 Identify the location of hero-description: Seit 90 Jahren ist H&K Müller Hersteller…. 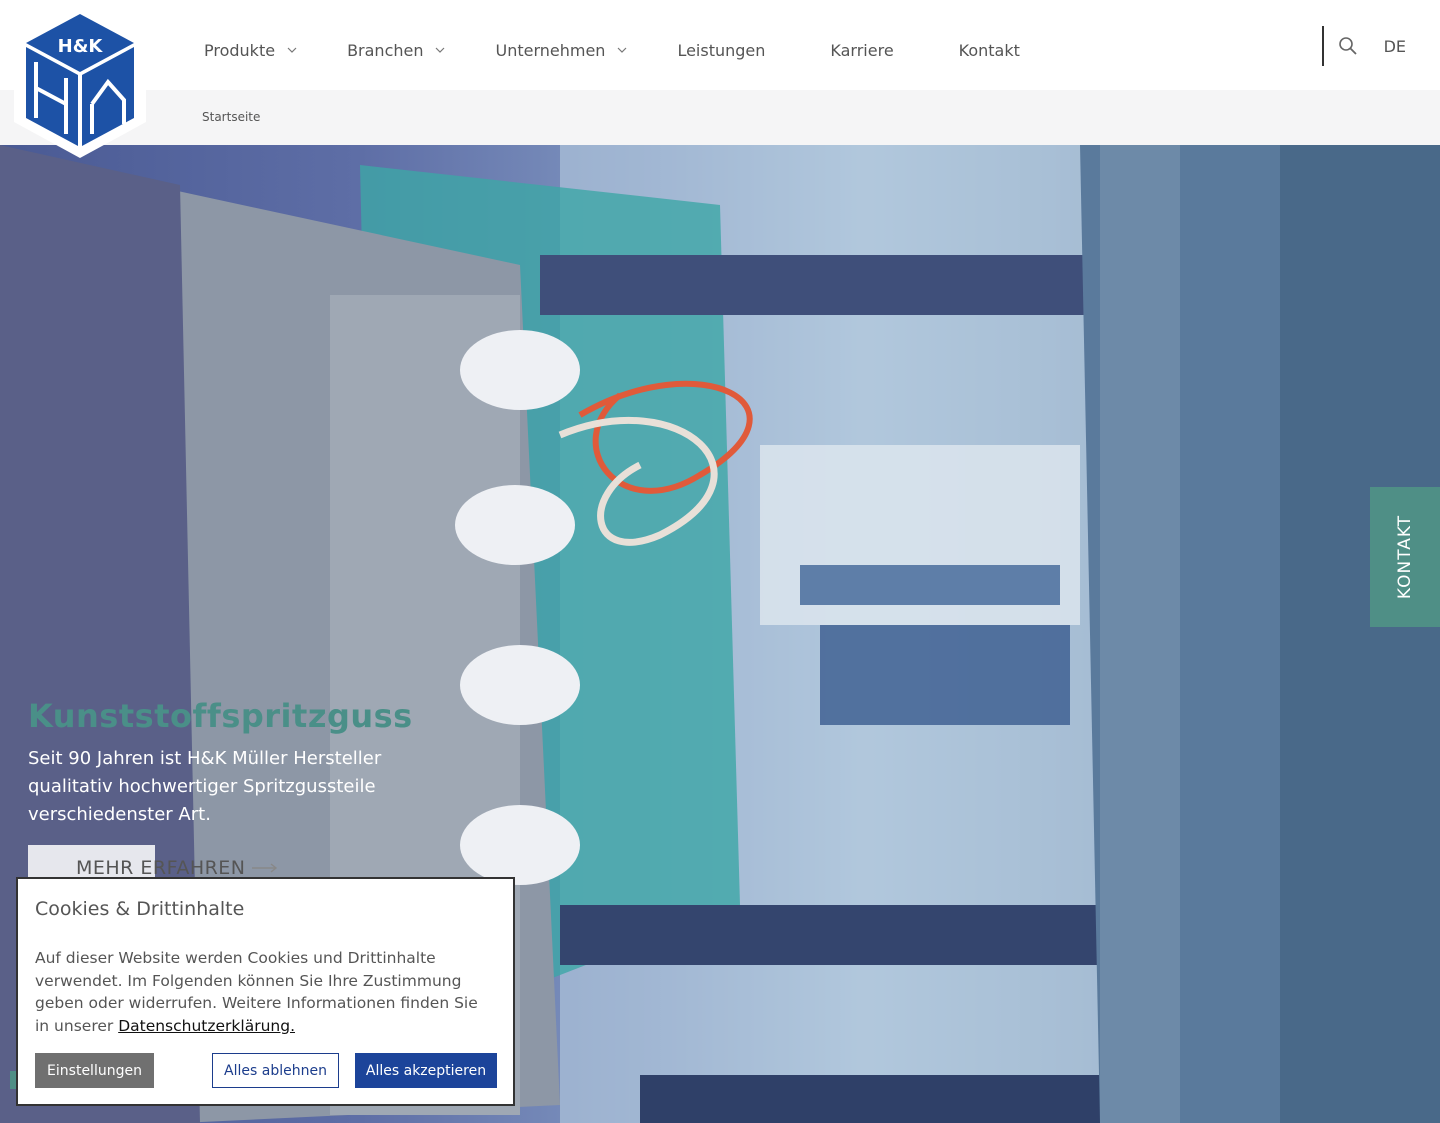
(205, 786).